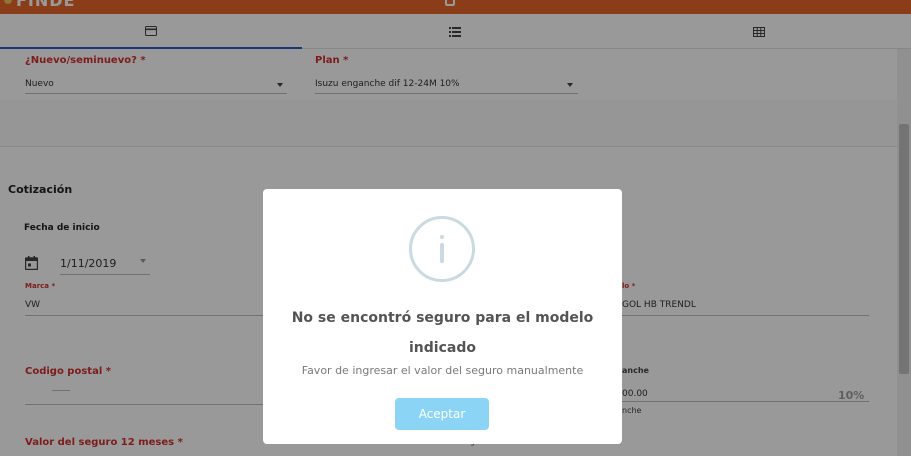  Describe the element at coordinates (442, 249) in the screenshot. I see `info-icon` at that location.